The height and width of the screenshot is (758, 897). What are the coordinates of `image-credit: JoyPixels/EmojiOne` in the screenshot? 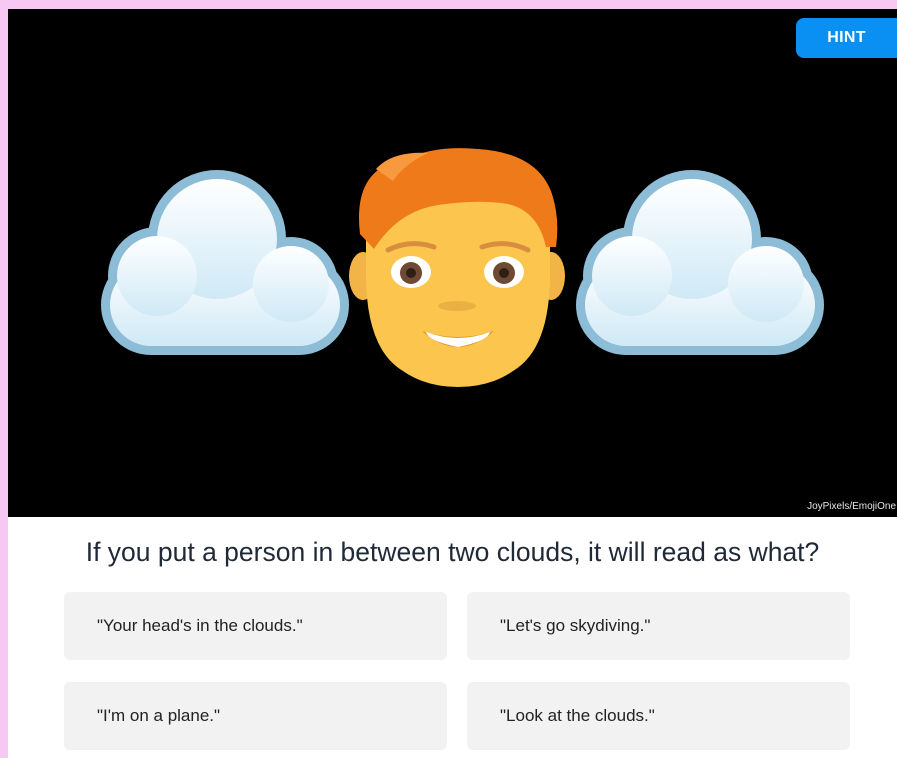 It's located at (851, 506).